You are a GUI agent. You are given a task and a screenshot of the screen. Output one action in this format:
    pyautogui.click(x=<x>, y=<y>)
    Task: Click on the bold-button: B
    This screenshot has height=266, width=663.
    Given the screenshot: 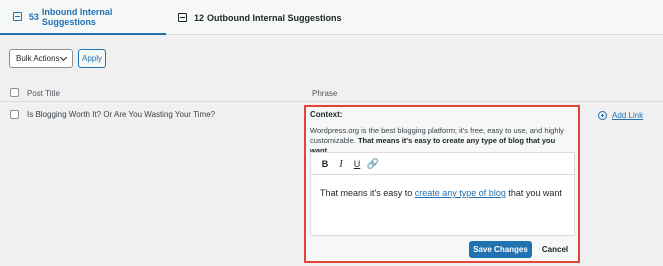 What is the action you would take?
    pyautogui.click(x=325, y=164)
    